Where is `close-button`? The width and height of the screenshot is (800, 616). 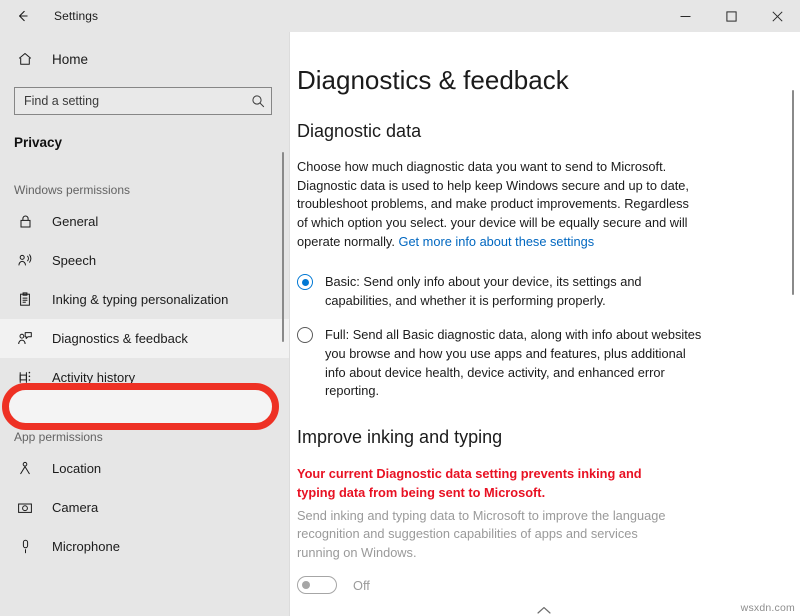 close-button is located at coordinates (777, 16).